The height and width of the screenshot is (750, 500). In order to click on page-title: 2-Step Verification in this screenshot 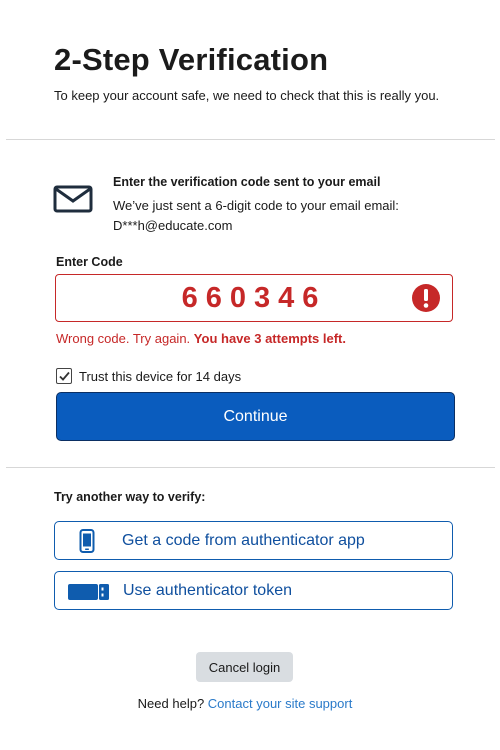, I will do `click(191, 59)`.